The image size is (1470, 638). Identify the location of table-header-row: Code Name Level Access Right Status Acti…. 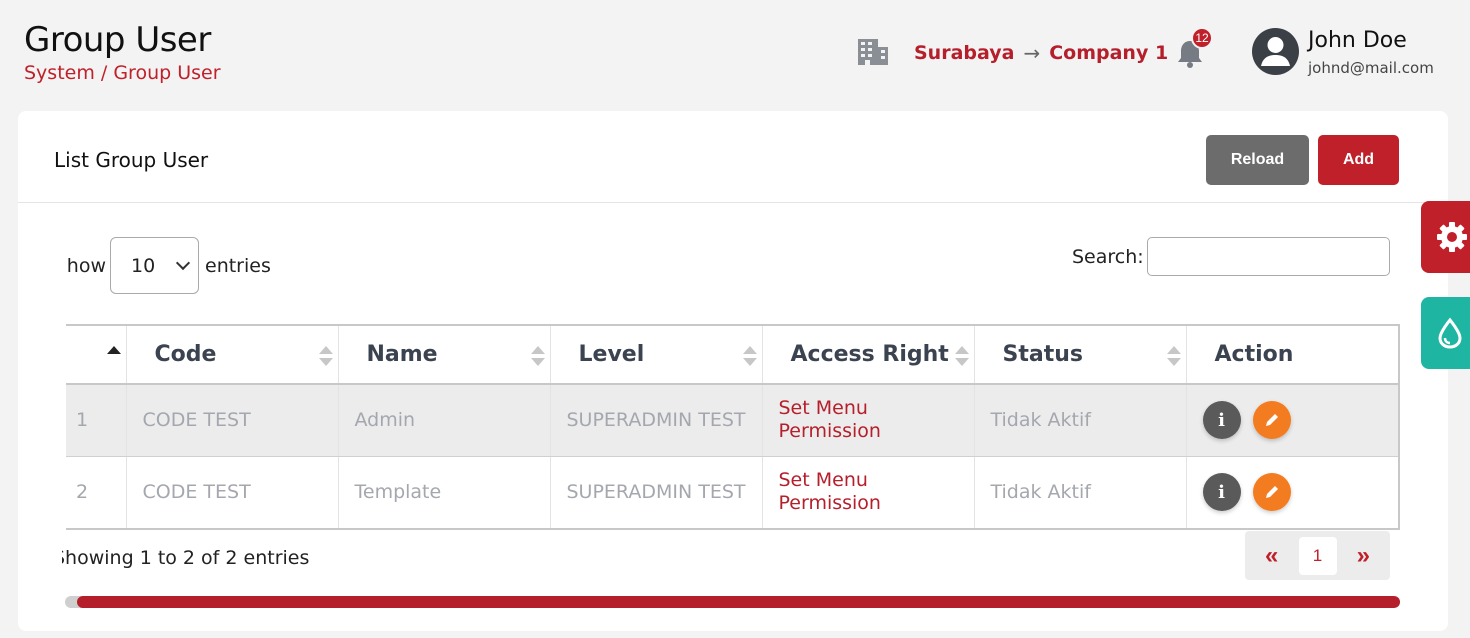
(732, 355).